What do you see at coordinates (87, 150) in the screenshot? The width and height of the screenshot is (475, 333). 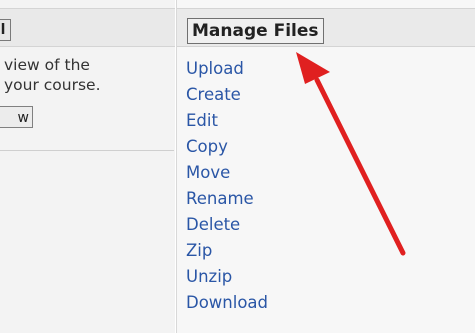 I see `left-divider` at bounding box center [87, 150].